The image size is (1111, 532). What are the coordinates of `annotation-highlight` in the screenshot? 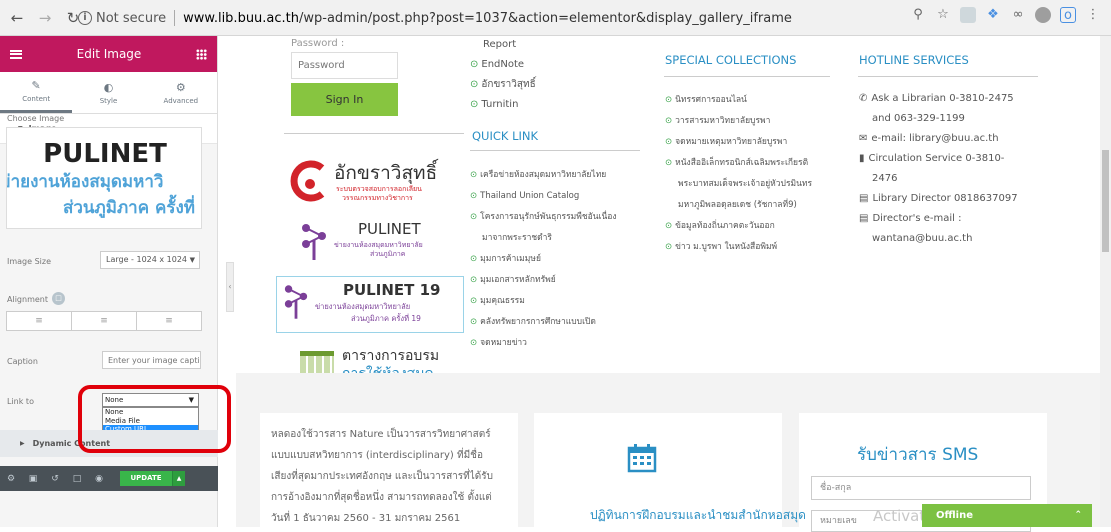 It's located at (154, 419).